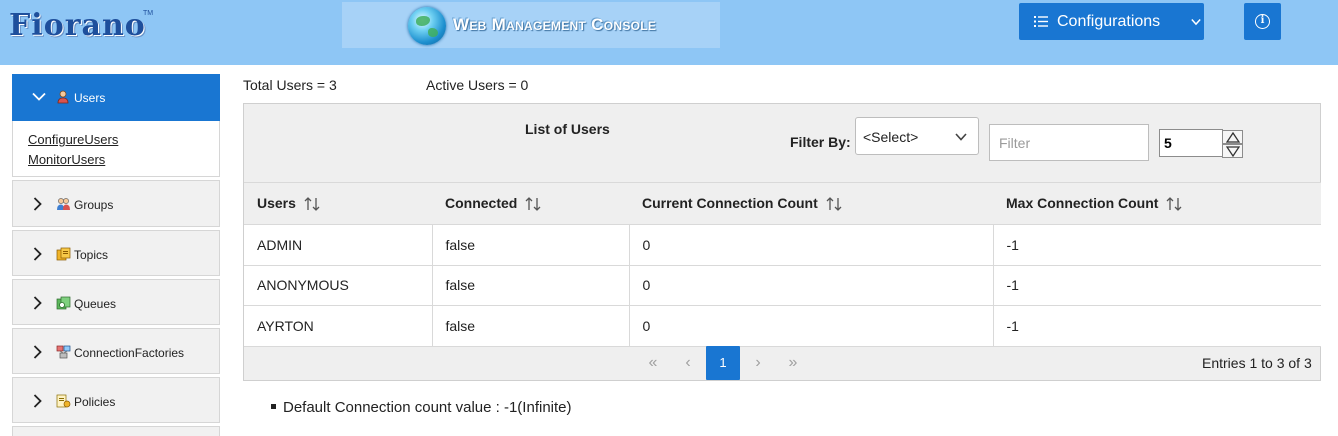 The width and height of the screenshot is (1338, 436). Describe the element at coordinates (63, 352) in the screenshot. I see `connection-factories-icon` at that location.